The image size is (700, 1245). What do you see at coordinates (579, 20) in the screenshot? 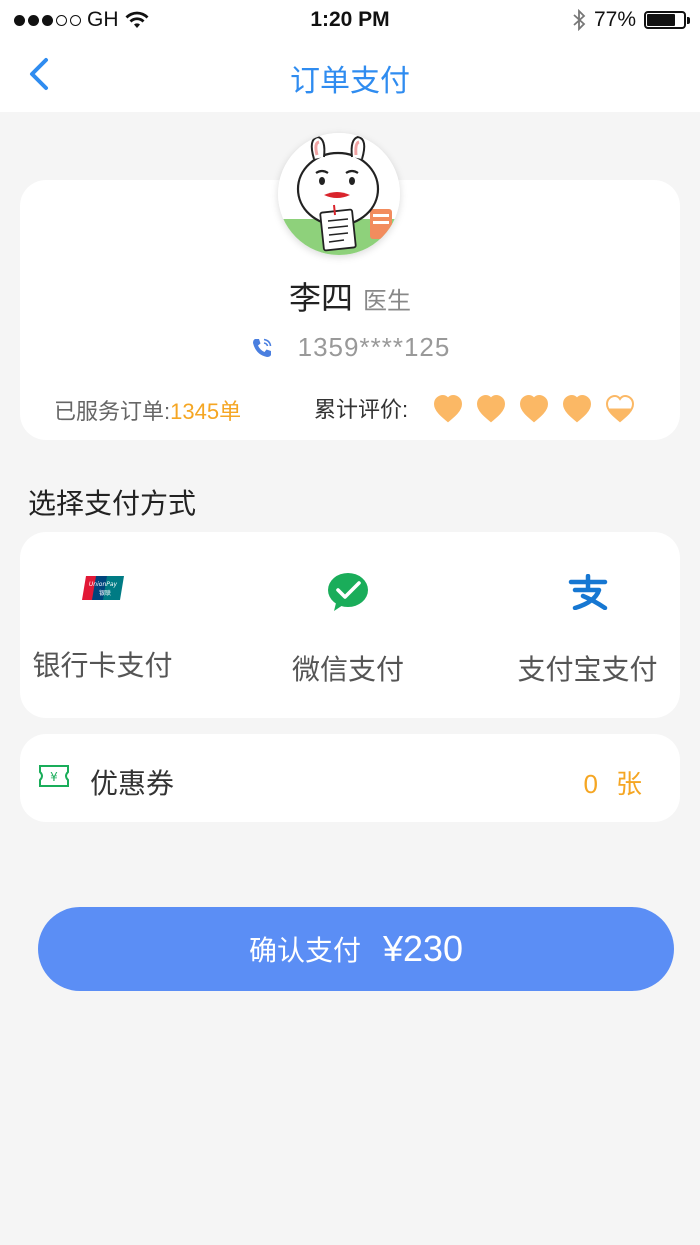
I see `bluetooth-icon` at bounding box center [579, 20].